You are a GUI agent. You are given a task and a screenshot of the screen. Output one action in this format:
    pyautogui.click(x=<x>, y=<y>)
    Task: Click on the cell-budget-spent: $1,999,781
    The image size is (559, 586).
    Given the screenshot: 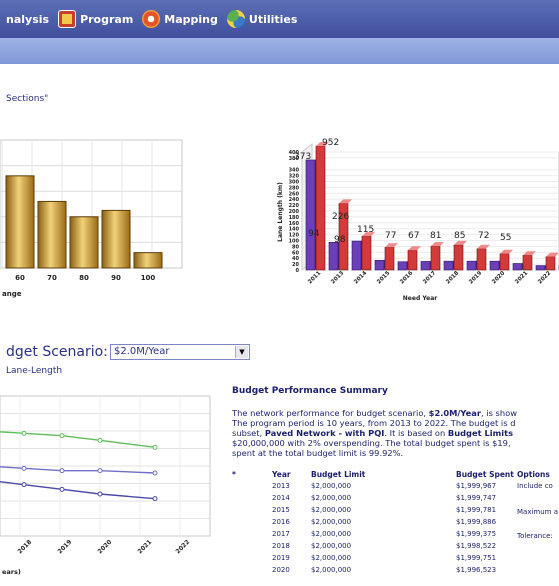 What is the action you would take?
    pyautogui.click(x=476, y=510)
    